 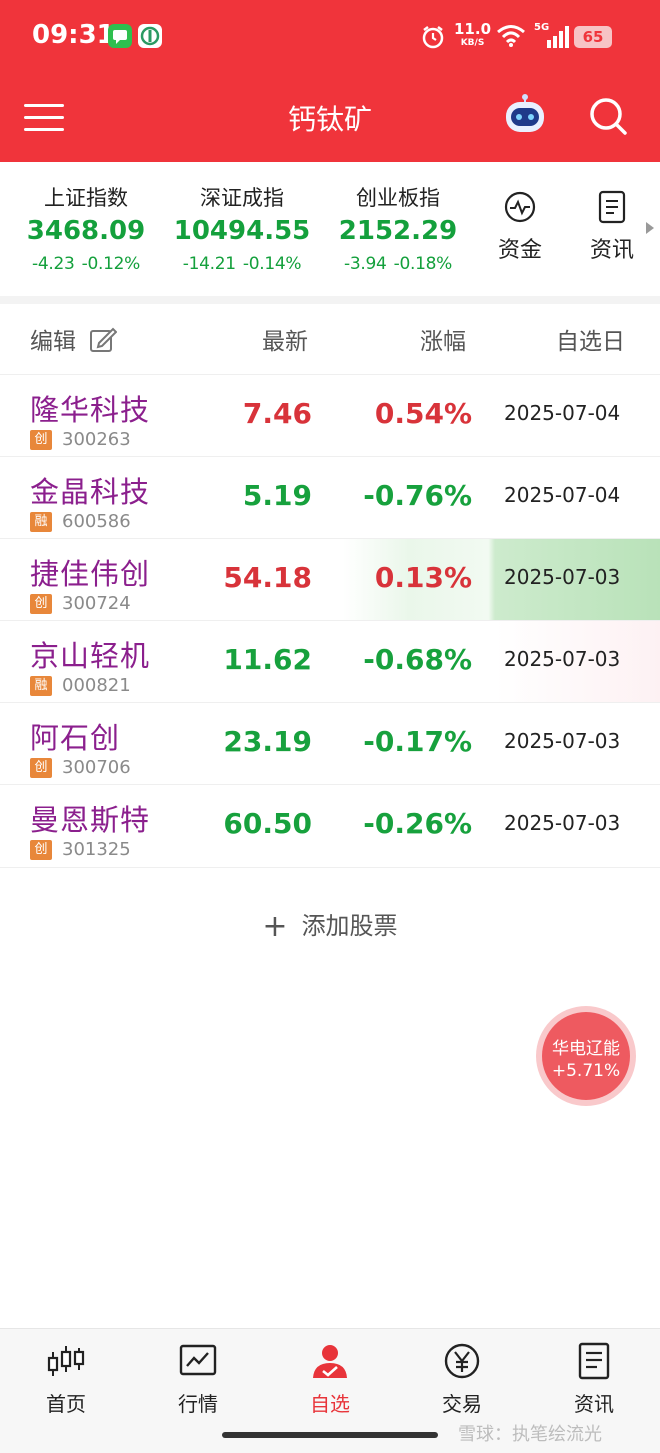 I want to click on nav-market: 行情, so click(x=198, y=1379).